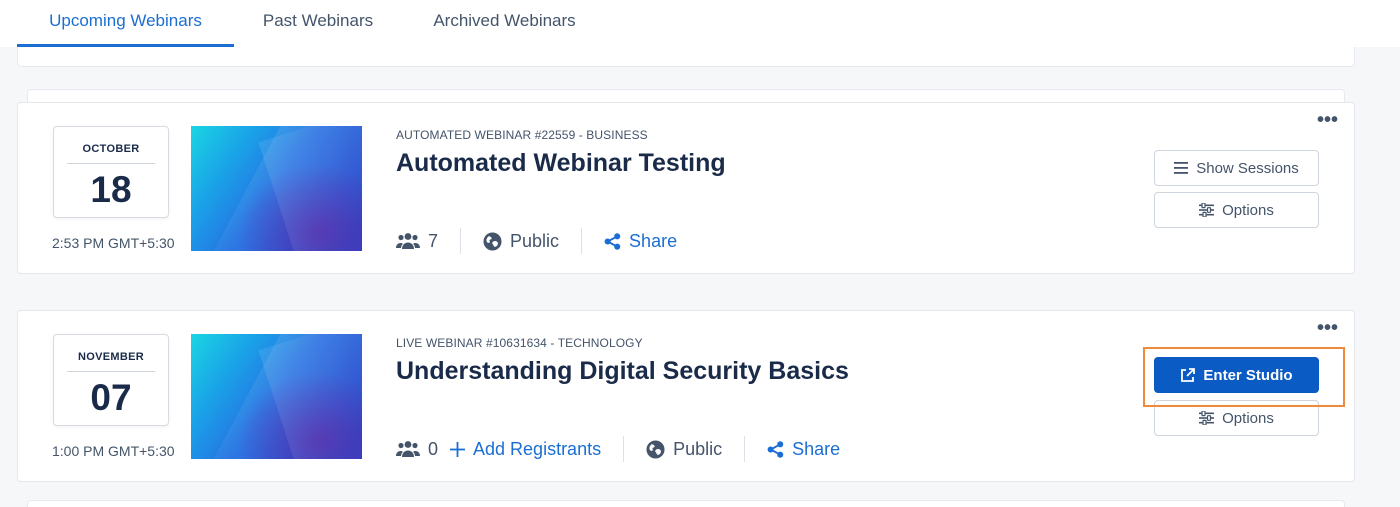  What do you see at coordinates (561, 163) in the screenshot?
I see `webinar-title: Automated Webinar Testing` at bounding box center [561, 163].